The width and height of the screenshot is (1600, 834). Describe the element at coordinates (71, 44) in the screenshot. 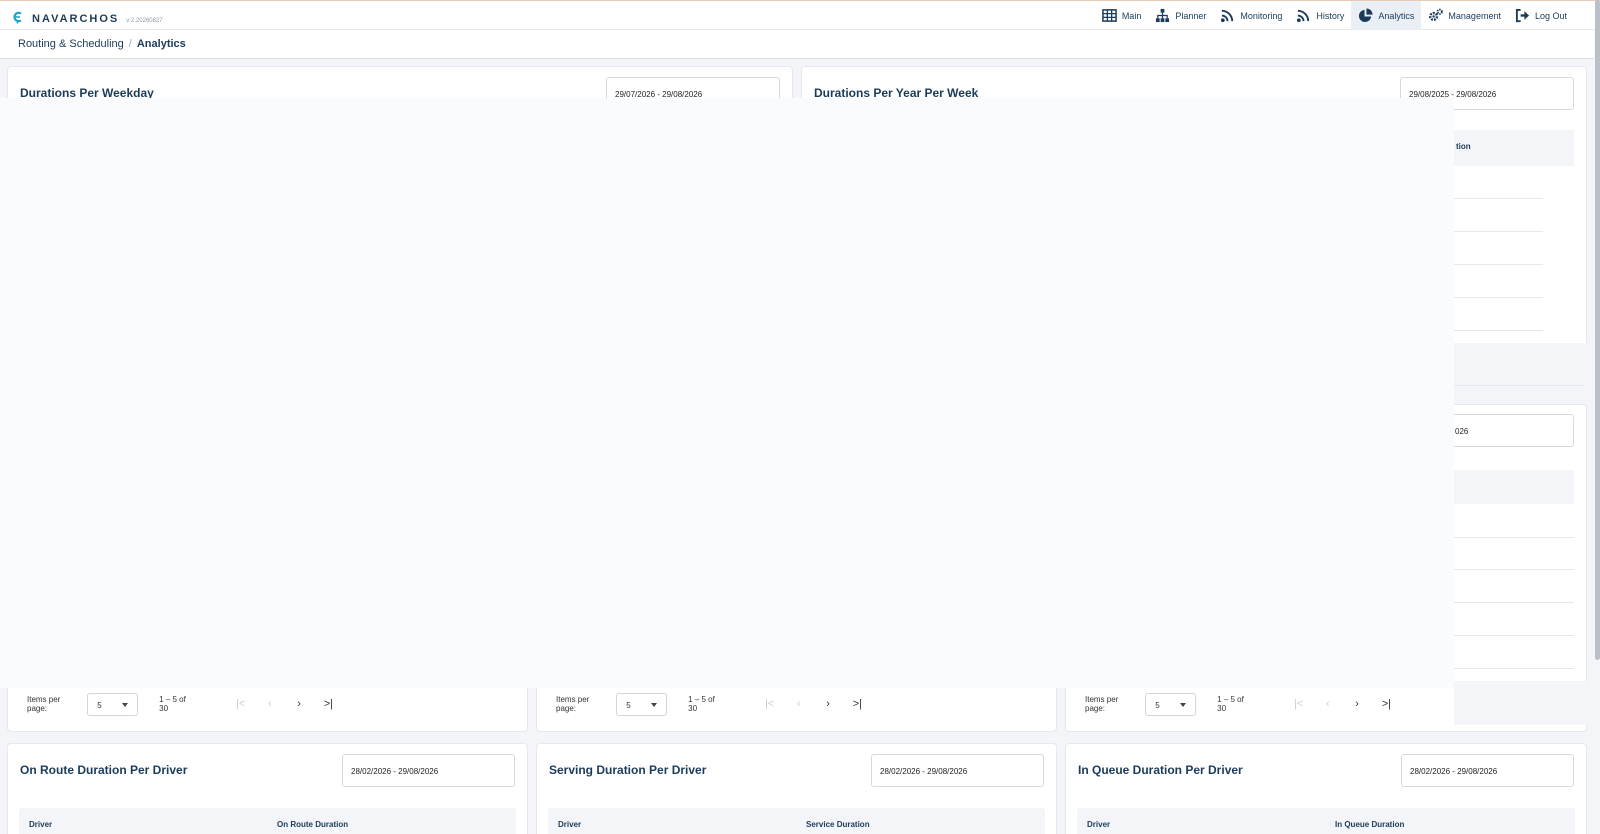

I see `breadcrumb-parent: Routing & Scheduling` at that location.